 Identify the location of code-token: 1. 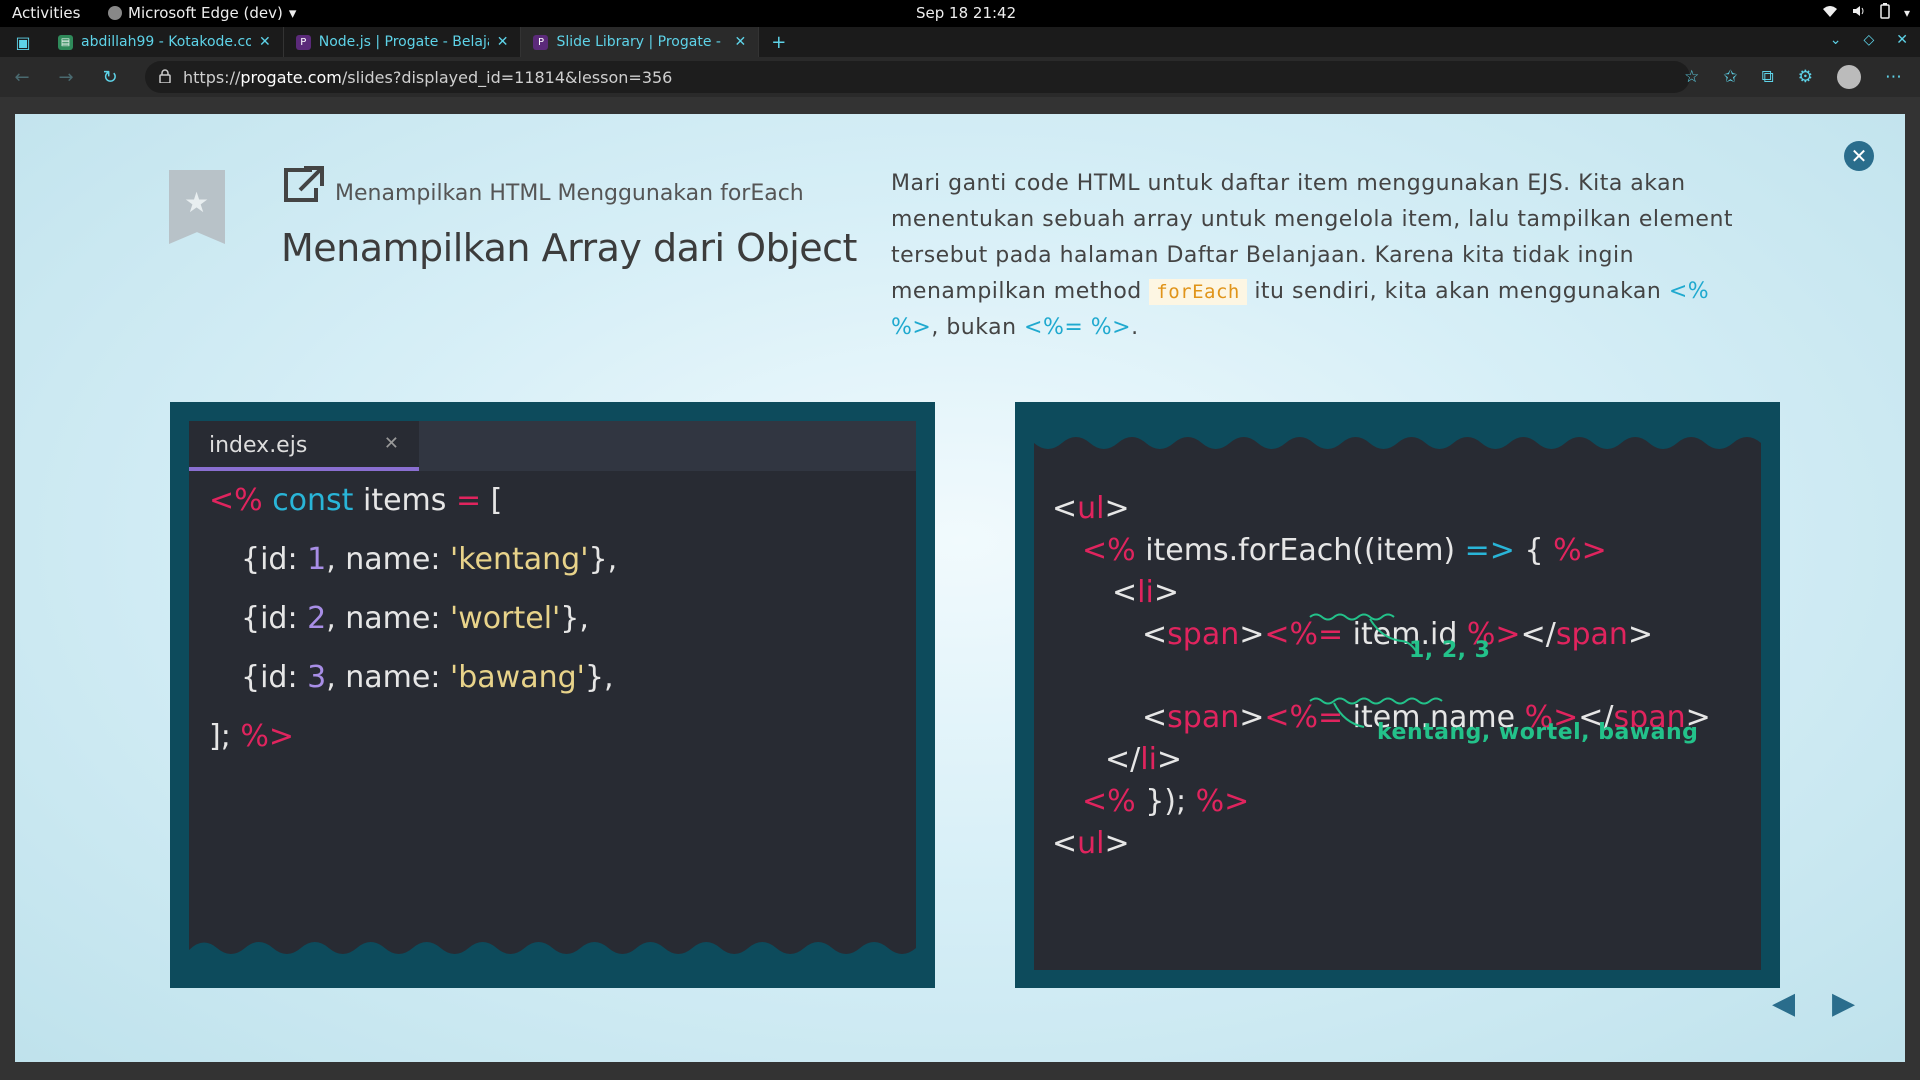
(317, 559).